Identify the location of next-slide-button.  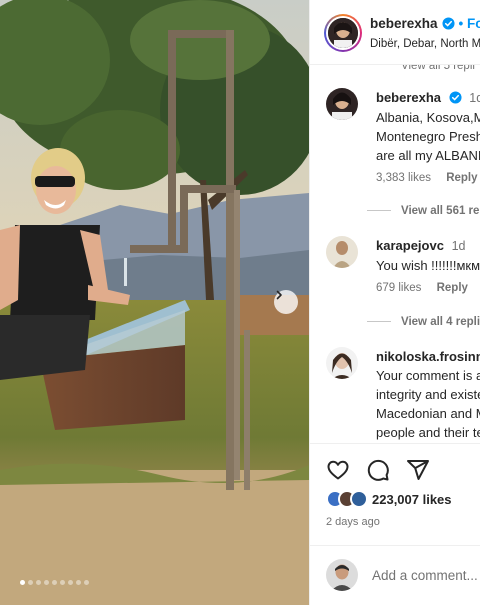
(286, 302).